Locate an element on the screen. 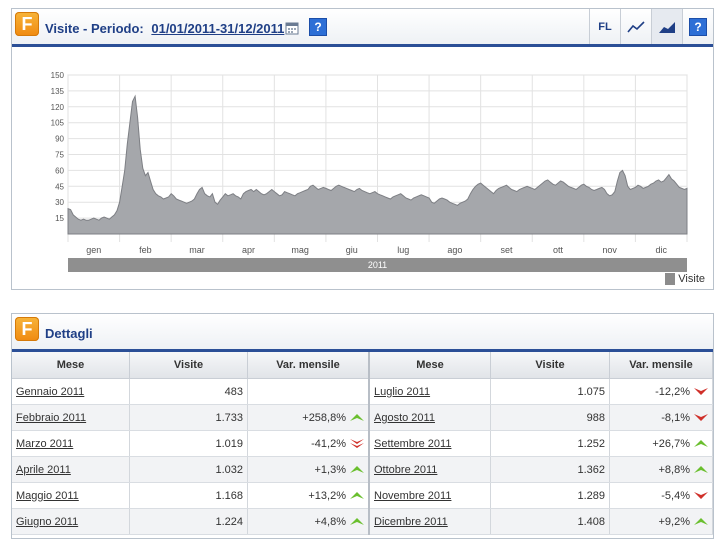  month-cell: Novembre 2011 is located at coordinates (430, 495).